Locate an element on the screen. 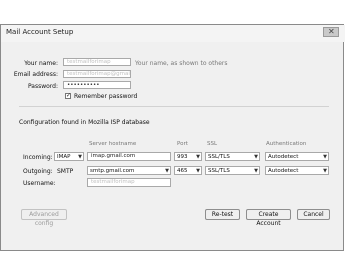 This screenshot has width=350, height=263. incoming-protocol-select: IMAP ▼ is located at coordinates (69, 156).